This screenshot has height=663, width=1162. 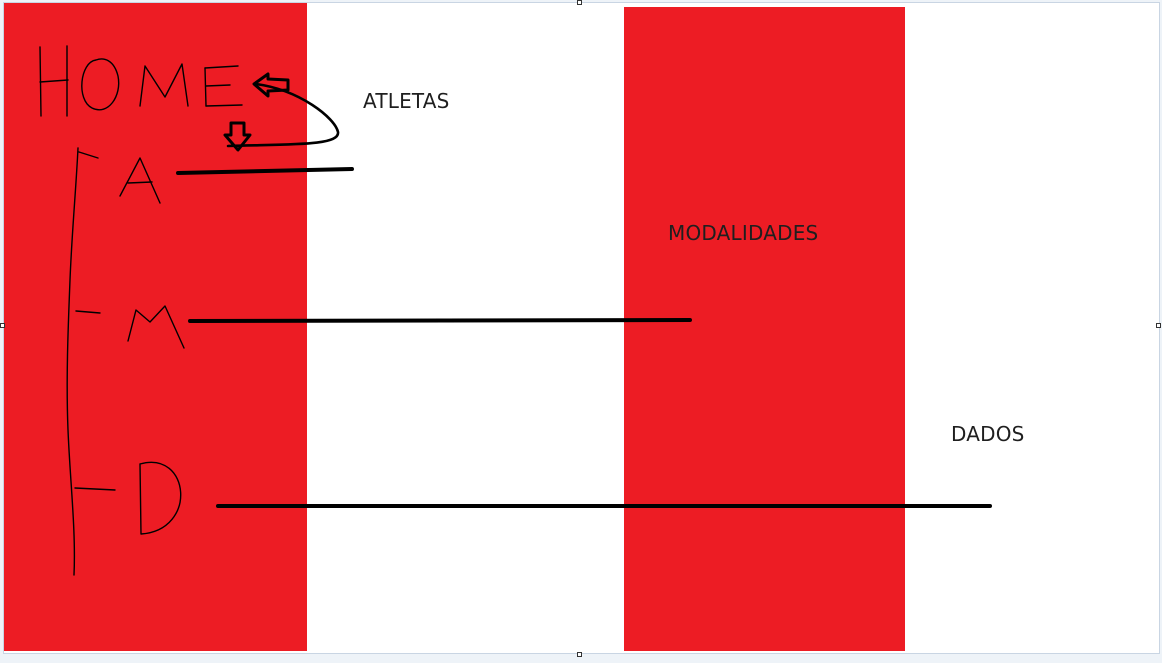 What do you see at coordinates (988, 434) in the screenshot?
I see `label-dados: DADOS` at bounding box center [988, 434].